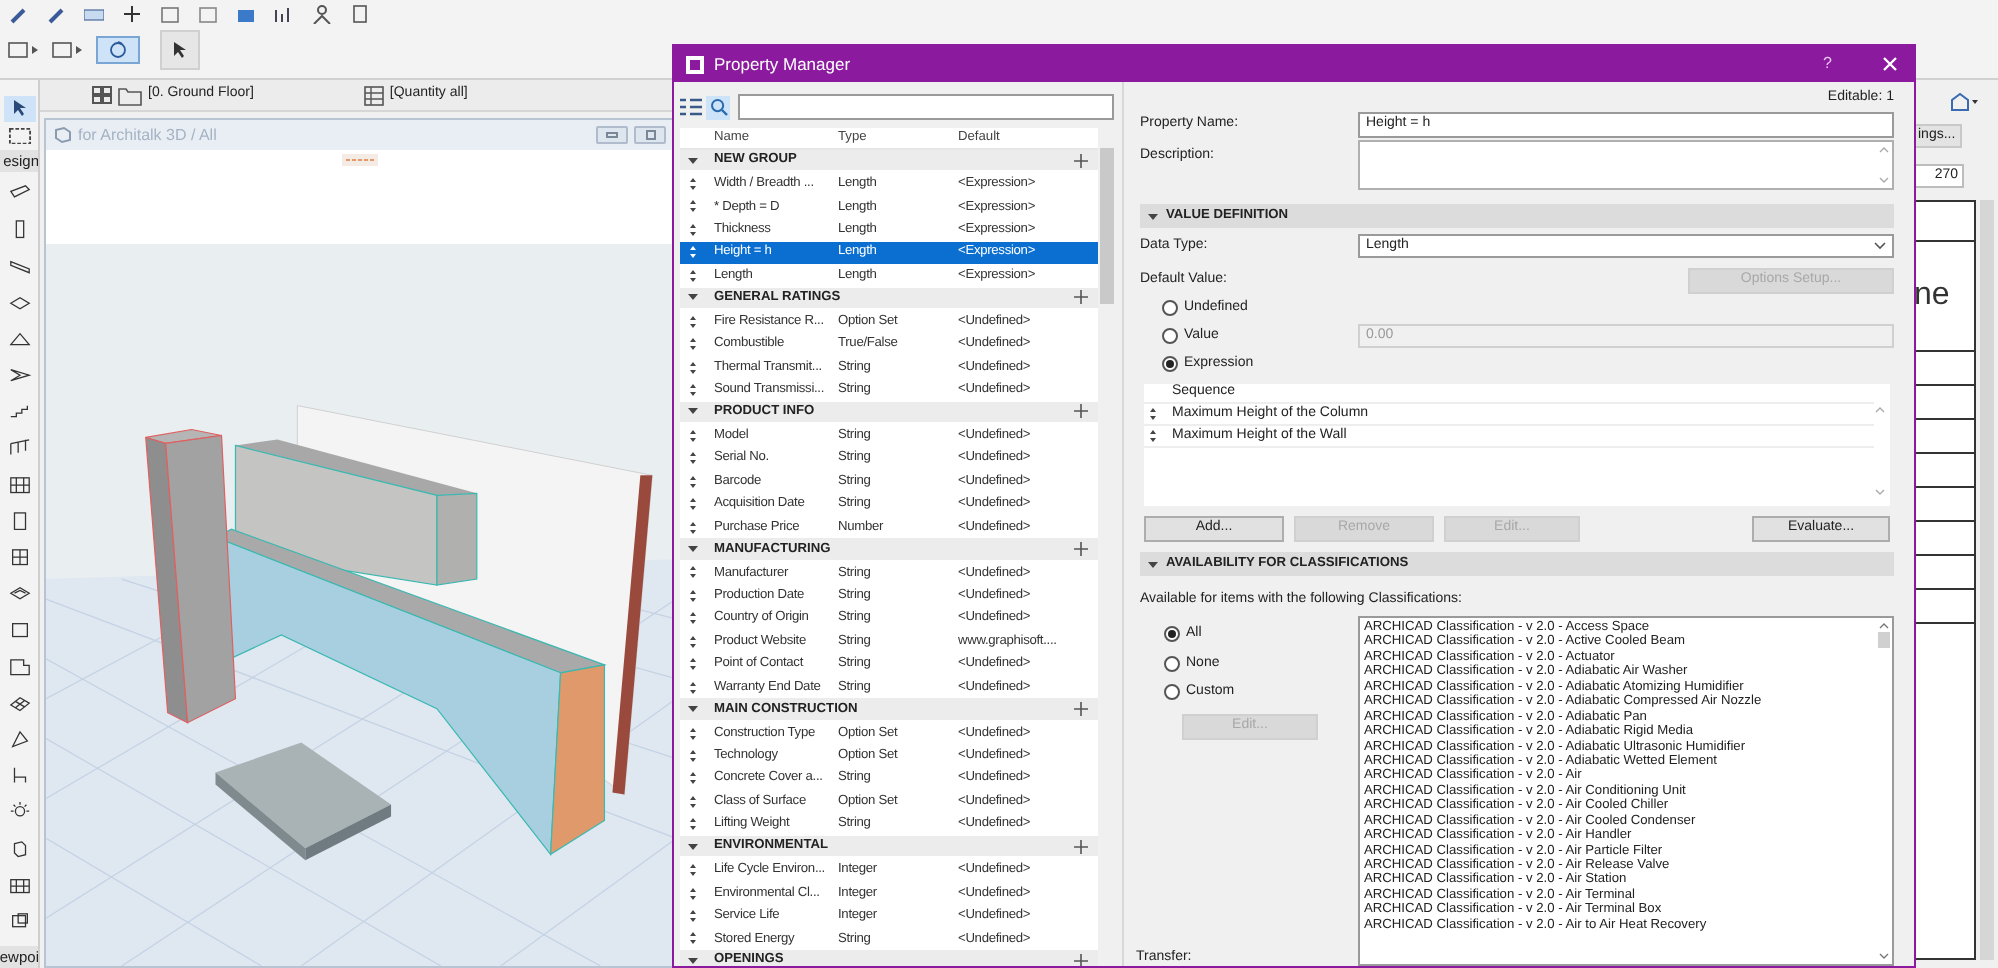 The image size is (1998, 968). I want to click on house-icon, so click(1964, 102).